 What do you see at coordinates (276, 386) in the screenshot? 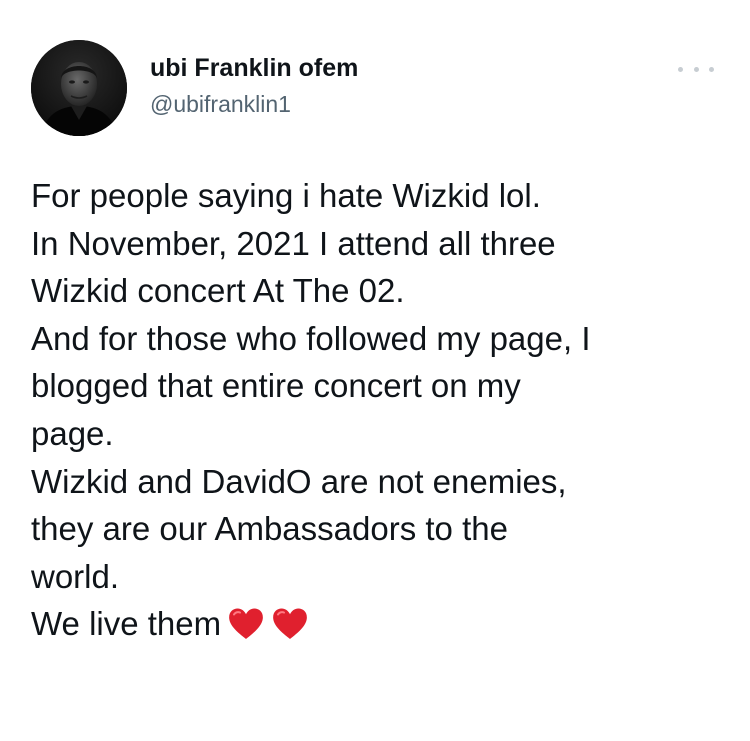
I see `tweet-line: blogged that entire concert on my` at bounding box center [276, 386].